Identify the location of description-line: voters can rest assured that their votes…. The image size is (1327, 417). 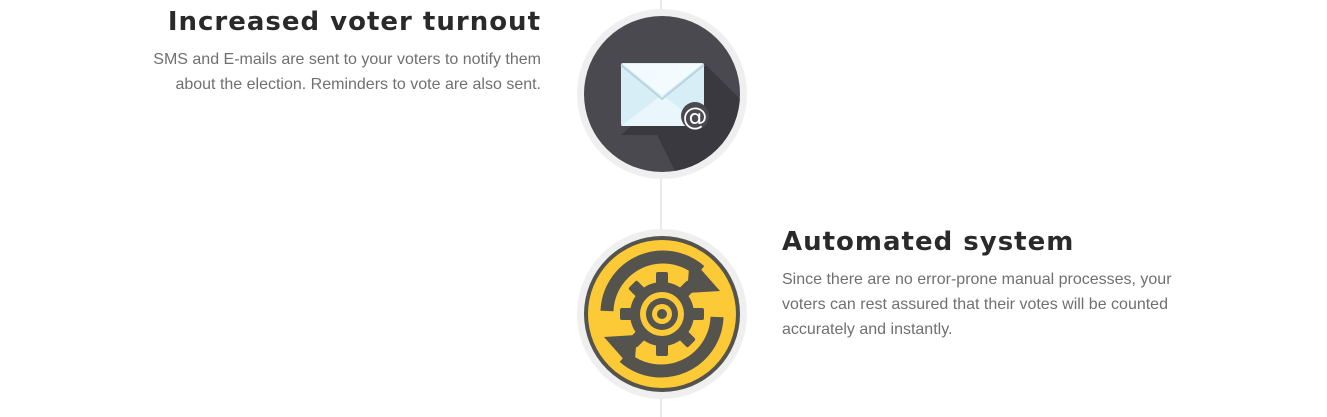
(975, 304).